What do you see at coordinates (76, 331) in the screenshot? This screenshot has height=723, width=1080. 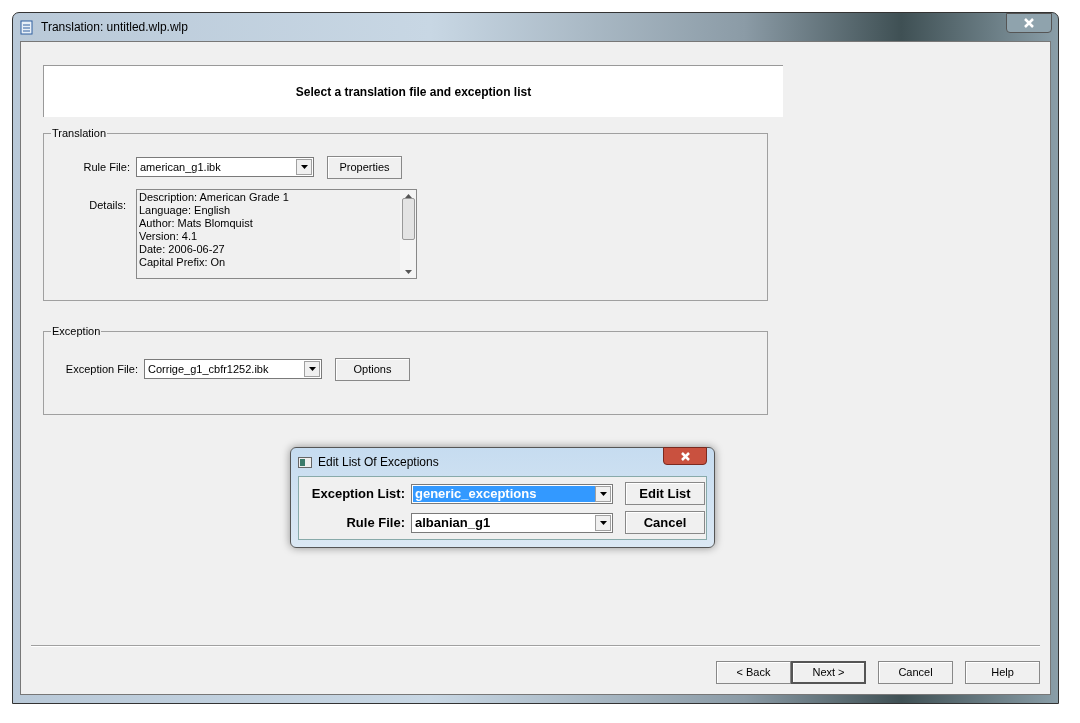 I see `group-legend: Exception` at bounding box center [76, 331].